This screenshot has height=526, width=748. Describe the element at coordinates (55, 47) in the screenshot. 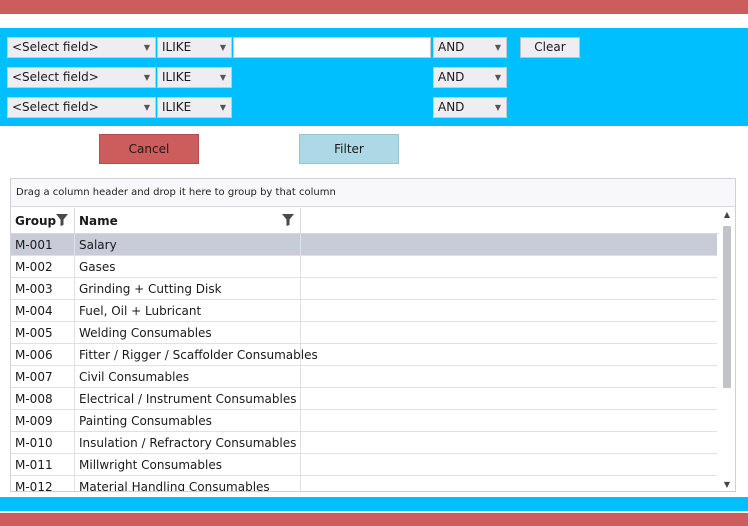

I see `field-select-1-value: <Select field>` at that location.